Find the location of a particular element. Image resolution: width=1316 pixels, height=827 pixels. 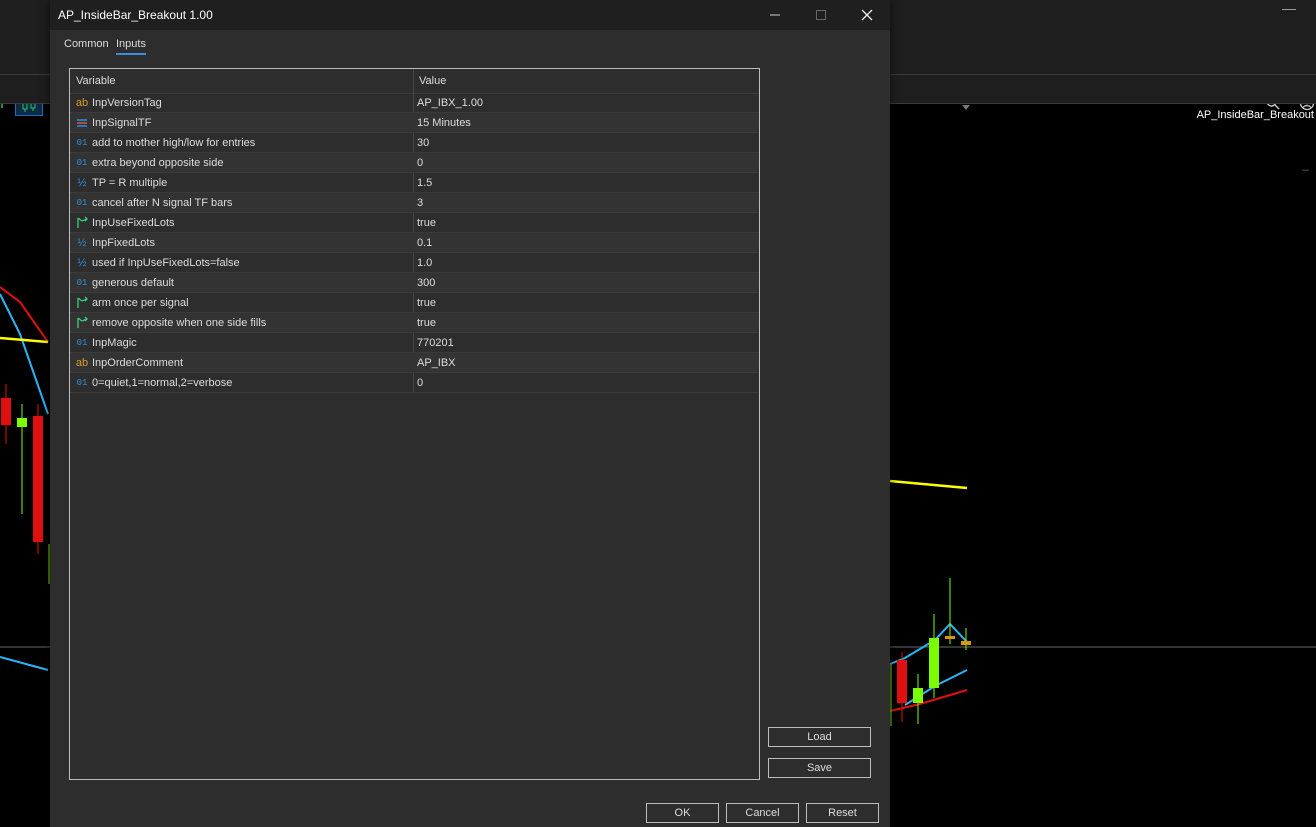

close-icon is located at coordinates (867, 15).